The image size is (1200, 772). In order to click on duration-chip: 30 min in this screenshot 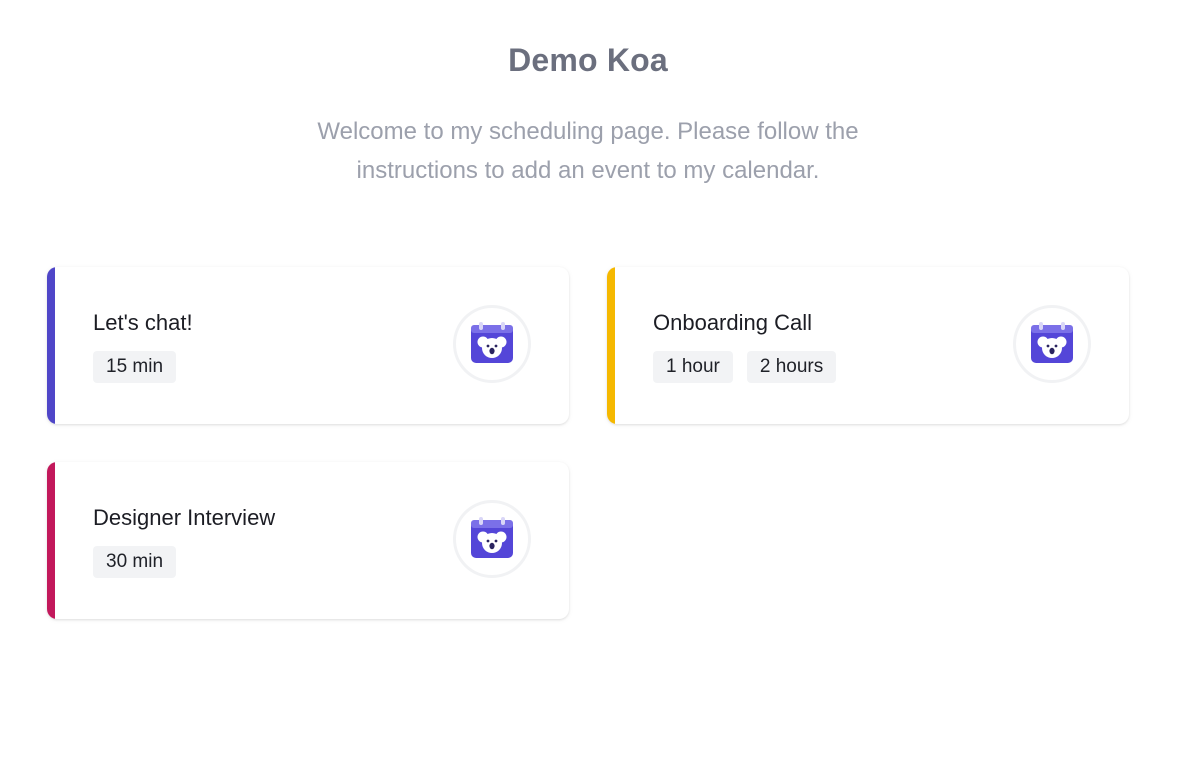, I will do `click(135, 562)`.